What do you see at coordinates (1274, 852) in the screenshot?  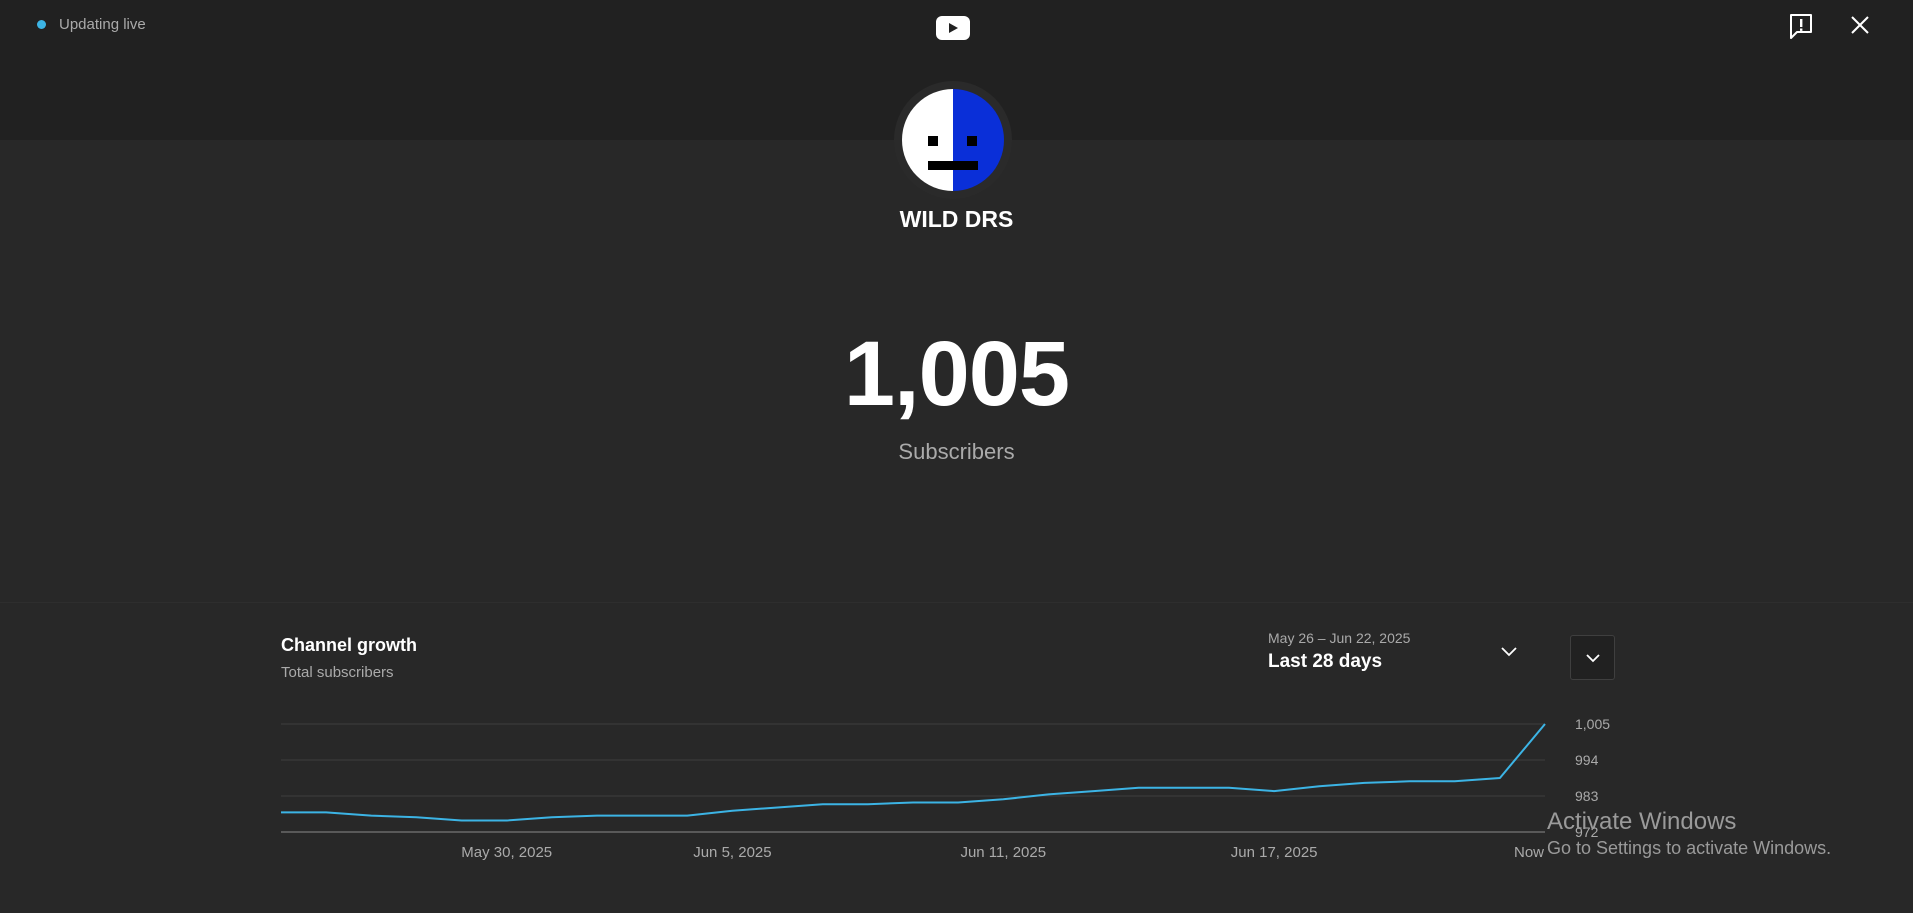 I see `x-tick-label: Jun 17, 2025` at bounding box center [1274, 852].